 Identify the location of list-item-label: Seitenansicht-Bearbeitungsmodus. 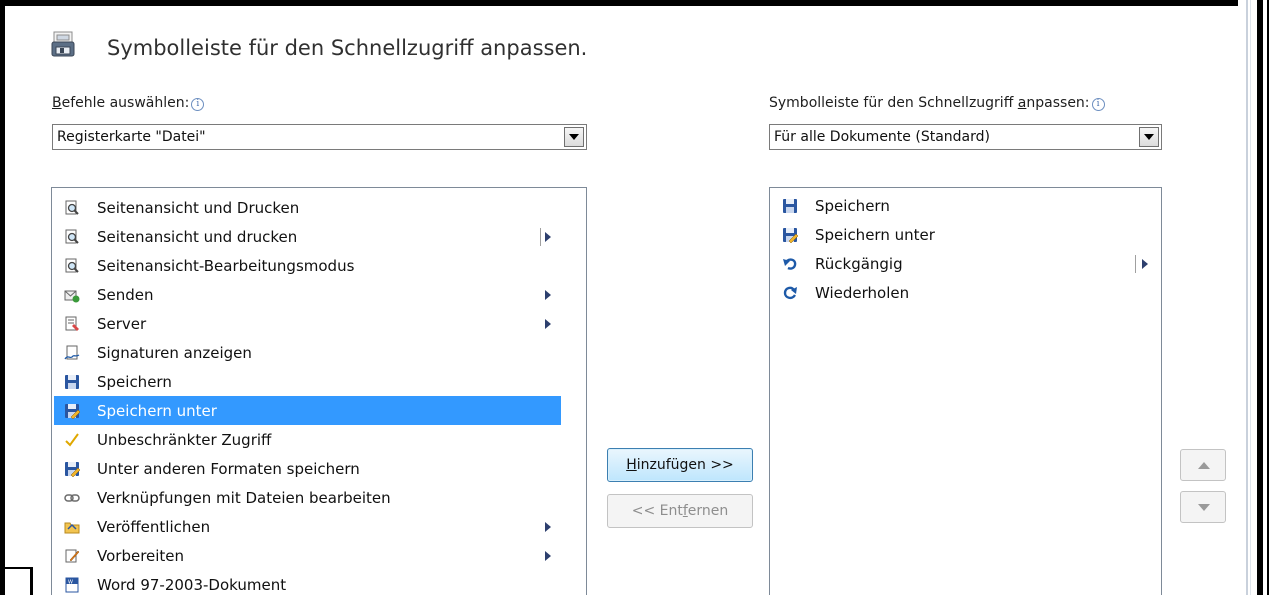
(226, 266).